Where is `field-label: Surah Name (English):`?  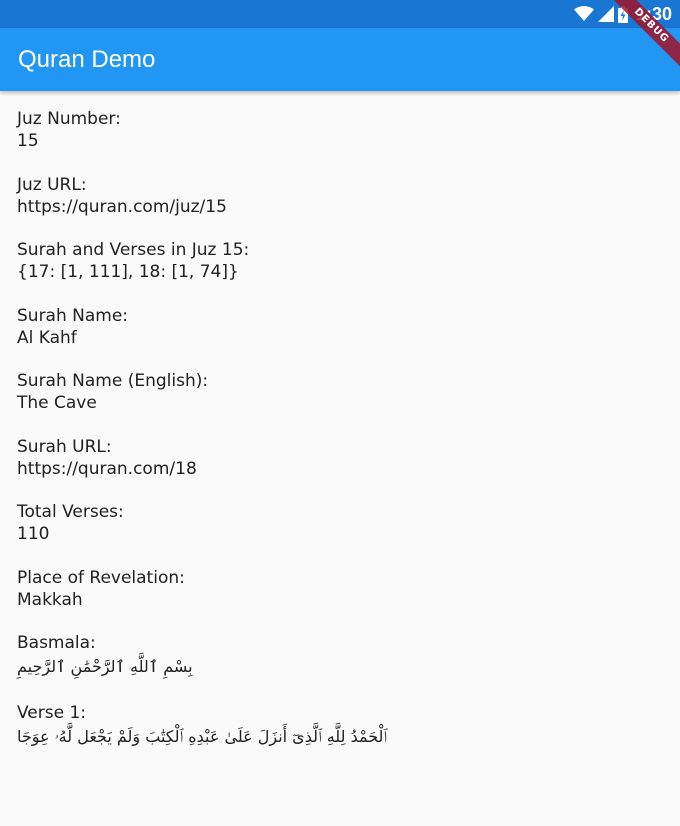
field-label: Surah Name (English): is located at coordinates (113, 381).